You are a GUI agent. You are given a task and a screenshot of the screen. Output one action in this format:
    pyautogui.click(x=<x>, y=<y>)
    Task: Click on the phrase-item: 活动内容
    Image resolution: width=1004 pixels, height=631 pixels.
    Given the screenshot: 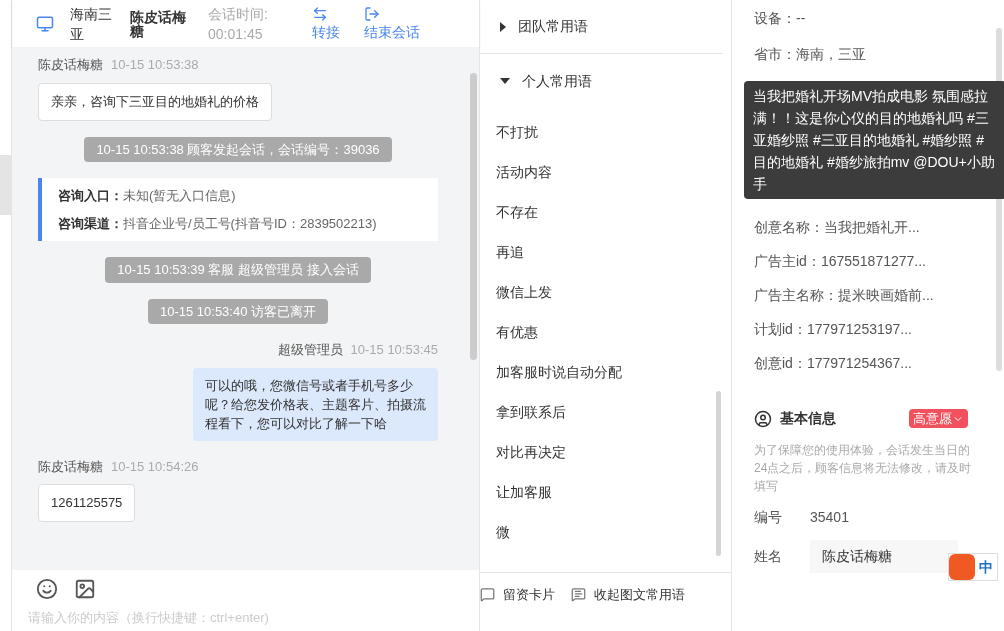 What is the action you would take?
    pyautogui.click(x=606, y=172)
    